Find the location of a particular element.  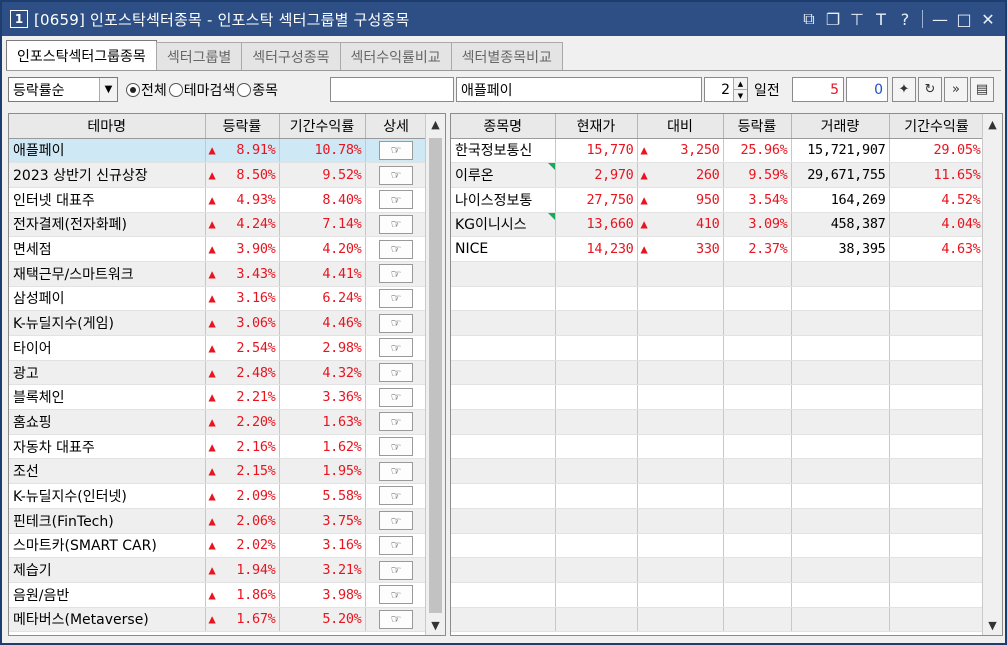

theme-name-cell: 타이어 is located at coordinates (107, 348).